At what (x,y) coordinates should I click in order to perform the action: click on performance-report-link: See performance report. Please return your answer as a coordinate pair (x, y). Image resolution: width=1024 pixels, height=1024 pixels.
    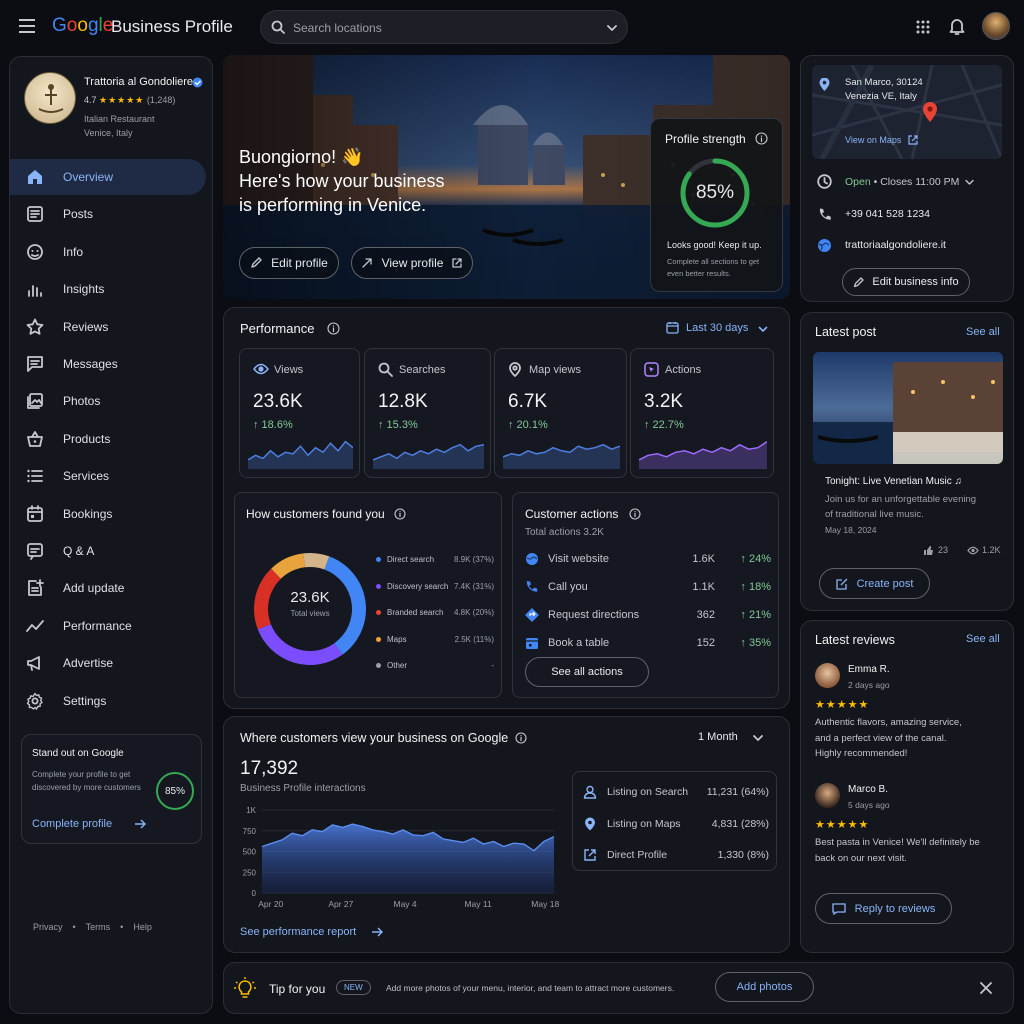
    Looking at the image, I should click on (298, 932).